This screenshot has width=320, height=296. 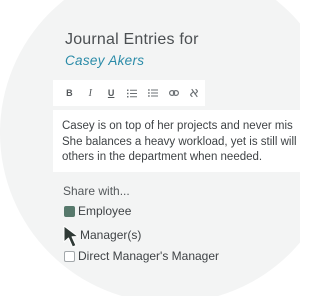 I want to click on share-option-managers: Manager(s), so click(x=102, y=235).